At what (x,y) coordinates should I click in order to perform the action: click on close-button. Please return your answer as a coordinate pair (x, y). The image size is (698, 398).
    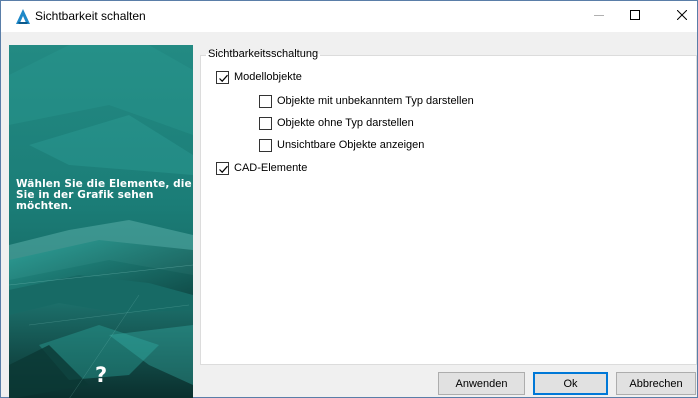
    Looking at the image, I should click on (678, 16).